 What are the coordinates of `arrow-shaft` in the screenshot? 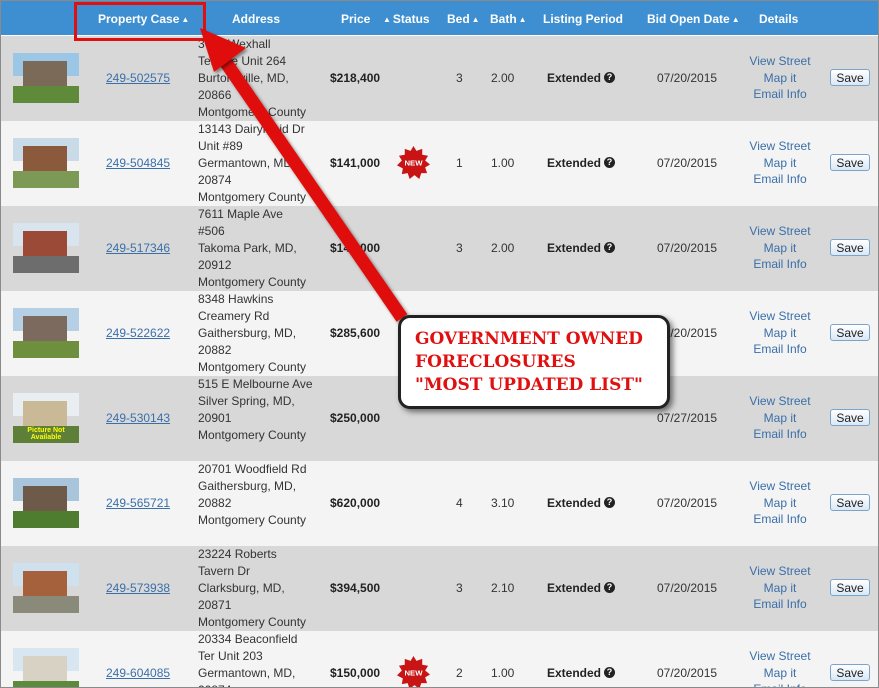 It's located at (311, 186).